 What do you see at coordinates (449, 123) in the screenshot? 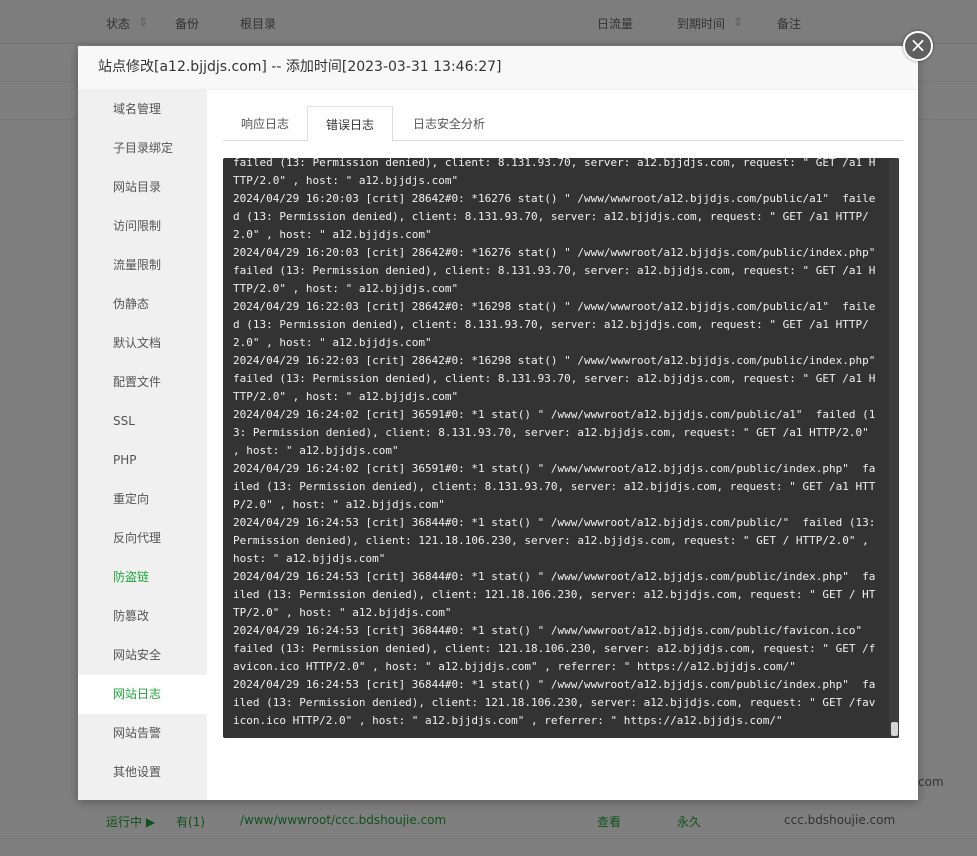
I see `tab-log-security-analysis: 日志安全分析` at bounding box center [449, 123].